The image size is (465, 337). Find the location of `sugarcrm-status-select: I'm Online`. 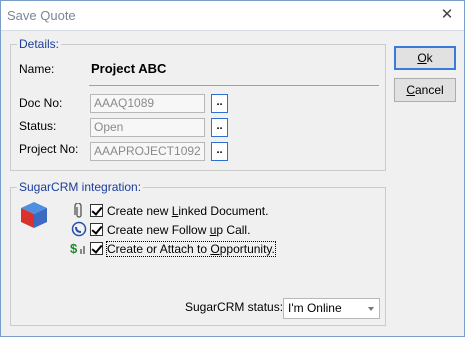

sugarcrm-status-select: I'm Online is located at coordinates (331, 308).